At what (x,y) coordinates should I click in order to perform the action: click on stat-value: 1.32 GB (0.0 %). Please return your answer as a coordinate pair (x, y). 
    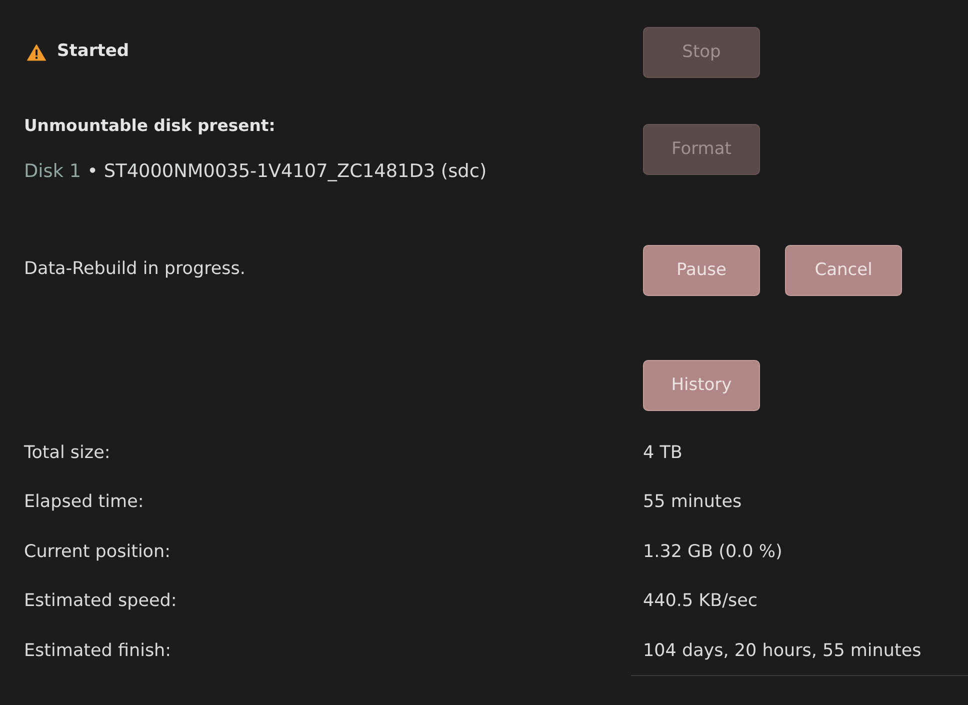
    Looking at the image, I should click on (712, 552).